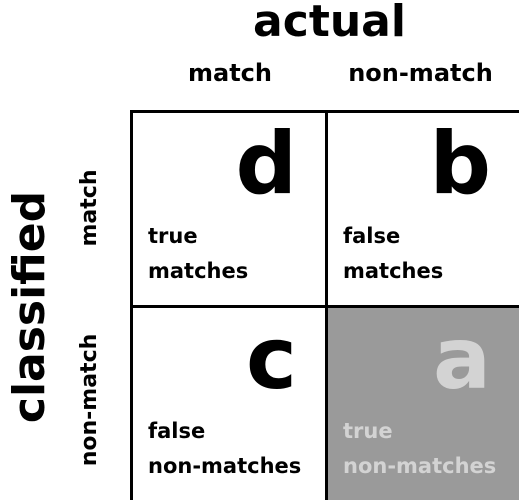  Describe the element at coordinates (419, 449) in the screenshot. I see `cell-description: true non-matches` at that location.